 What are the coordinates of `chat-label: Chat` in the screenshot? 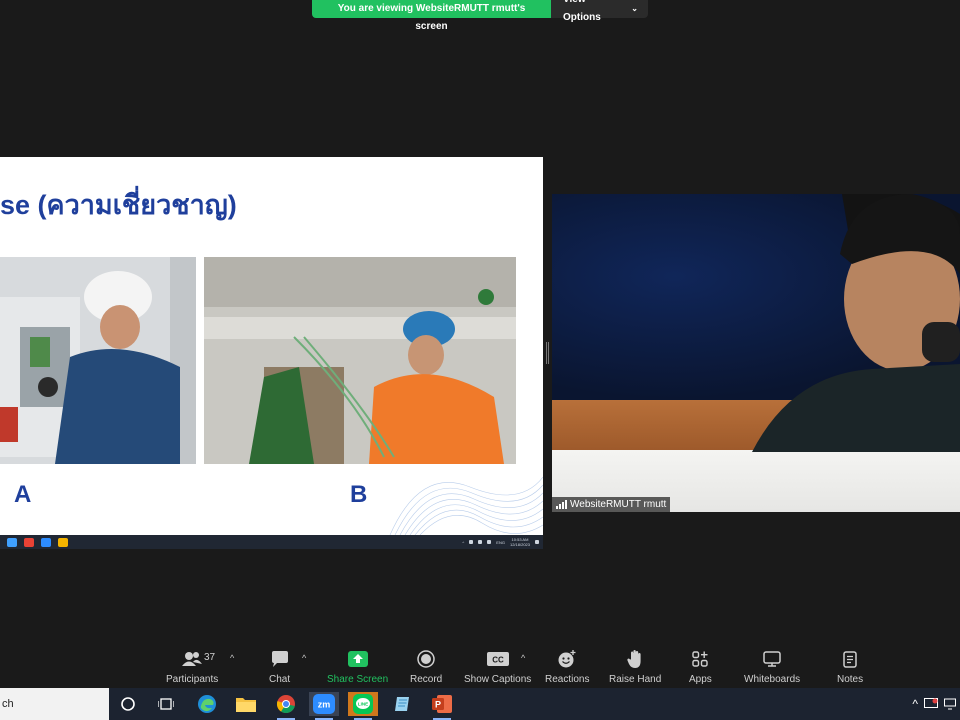 It's located at (280, 679).